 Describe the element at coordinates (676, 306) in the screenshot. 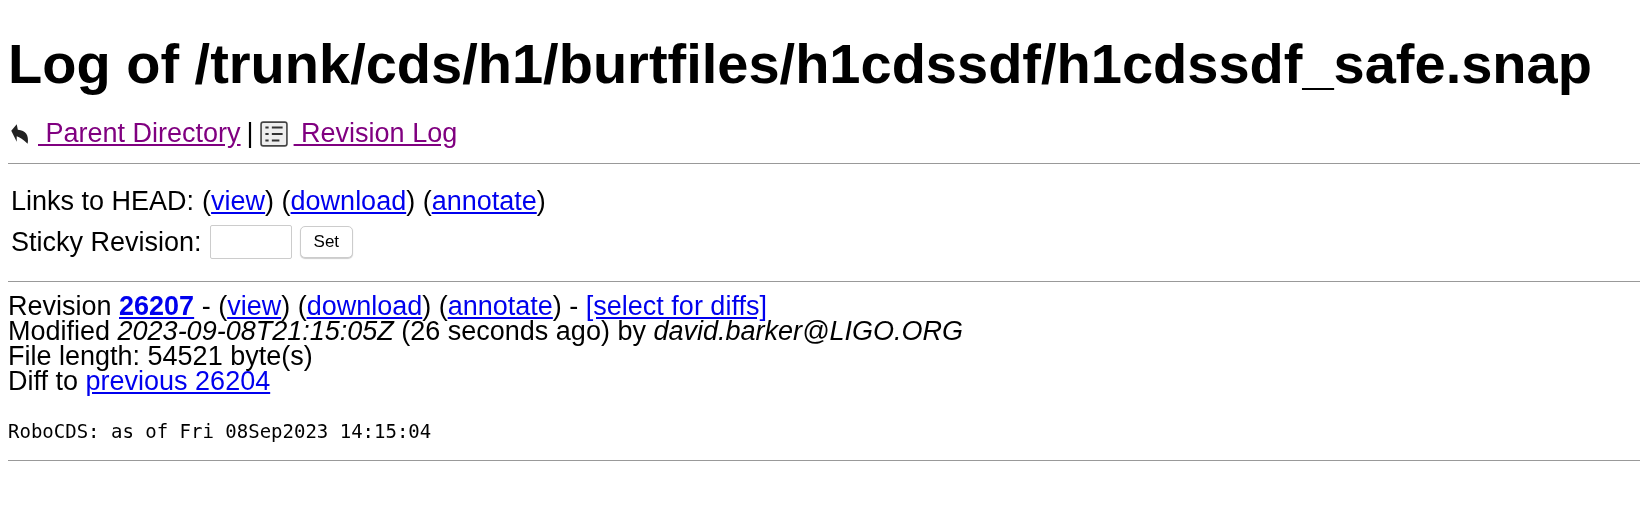

I see `link: [select for diffs]` at that location.